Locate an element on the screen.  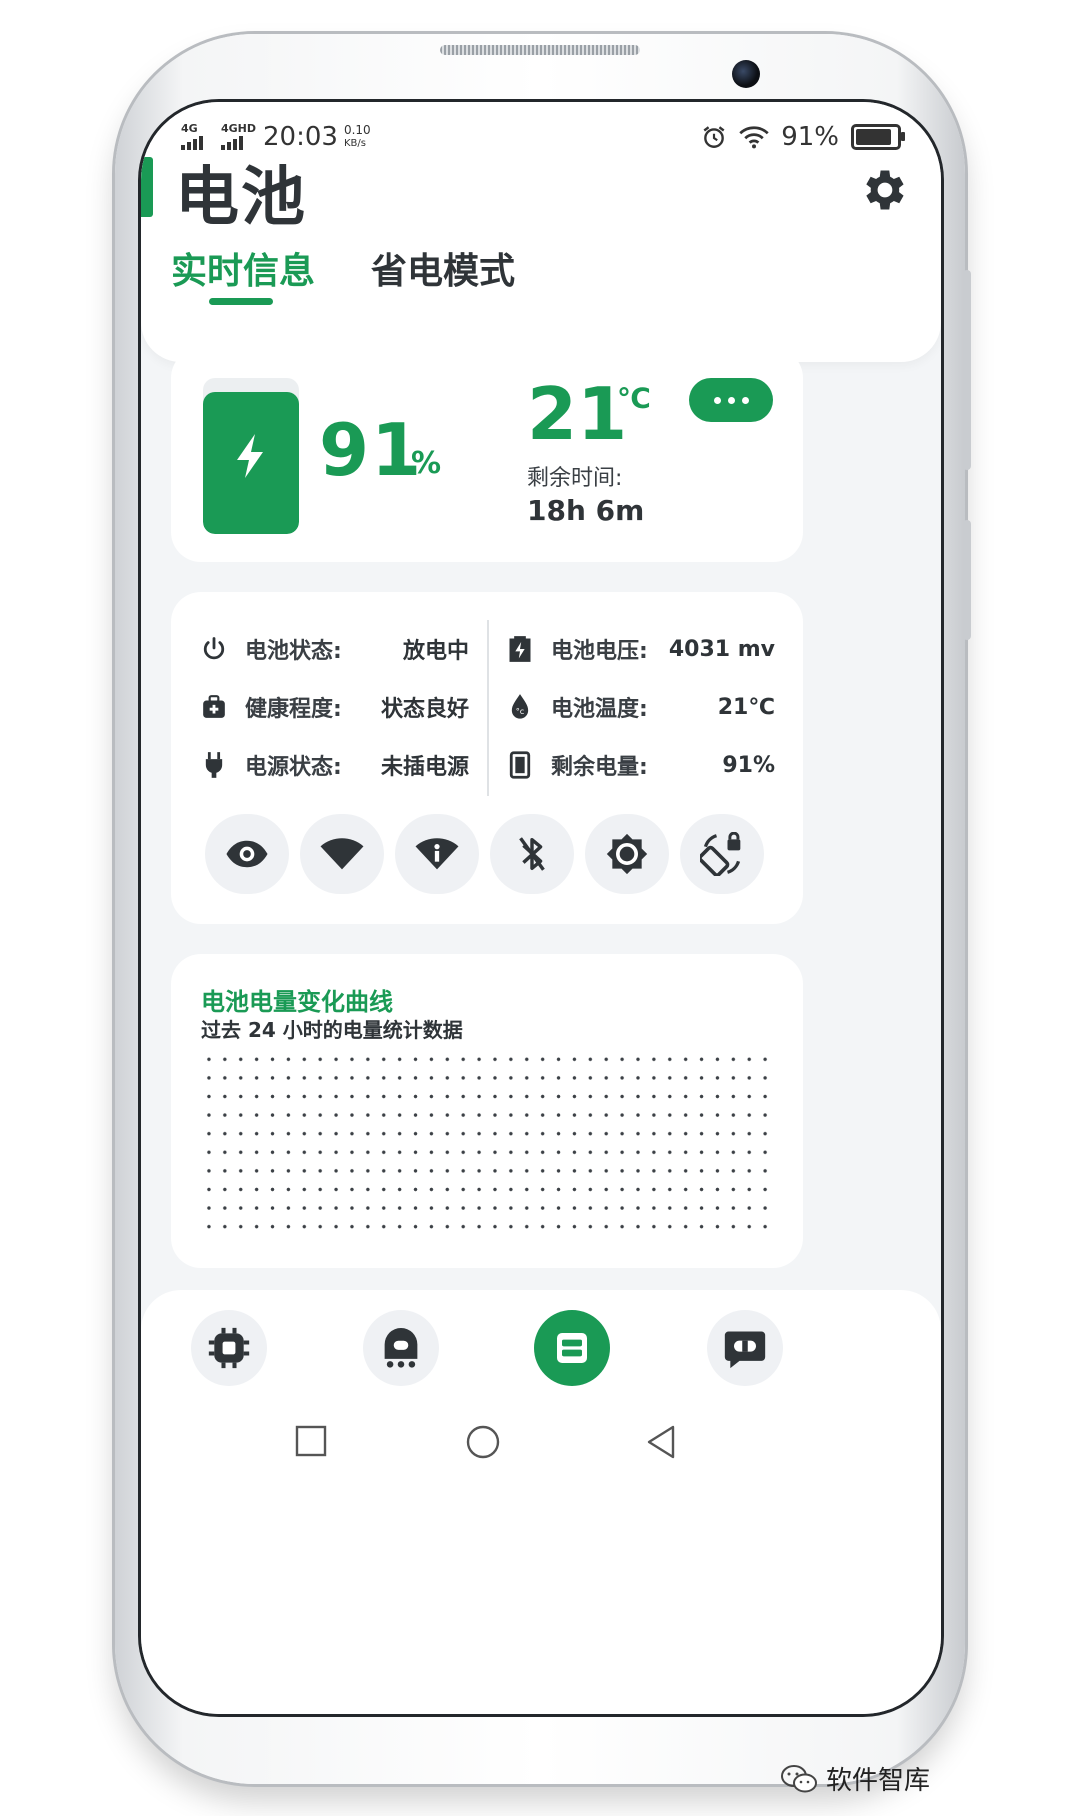
detail-value: 21℃ is located at coordinates (746, 707).